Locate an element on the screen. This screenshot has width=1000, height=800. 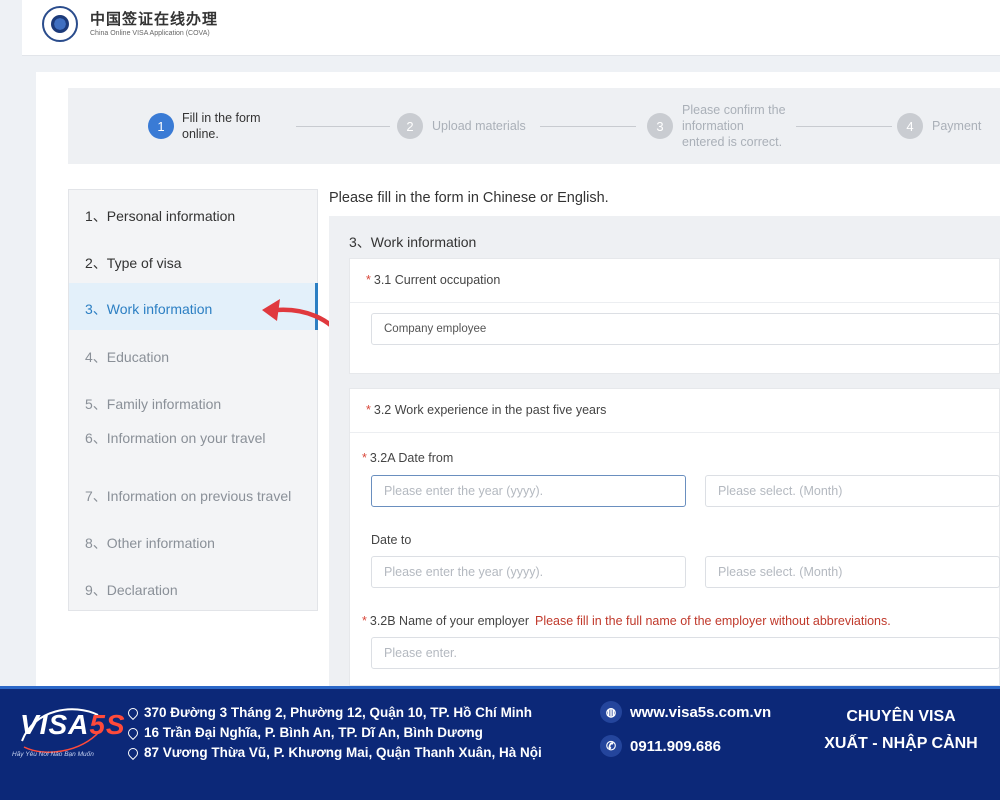
step-2-label: Upload materials is located at coordinates (479, 126).